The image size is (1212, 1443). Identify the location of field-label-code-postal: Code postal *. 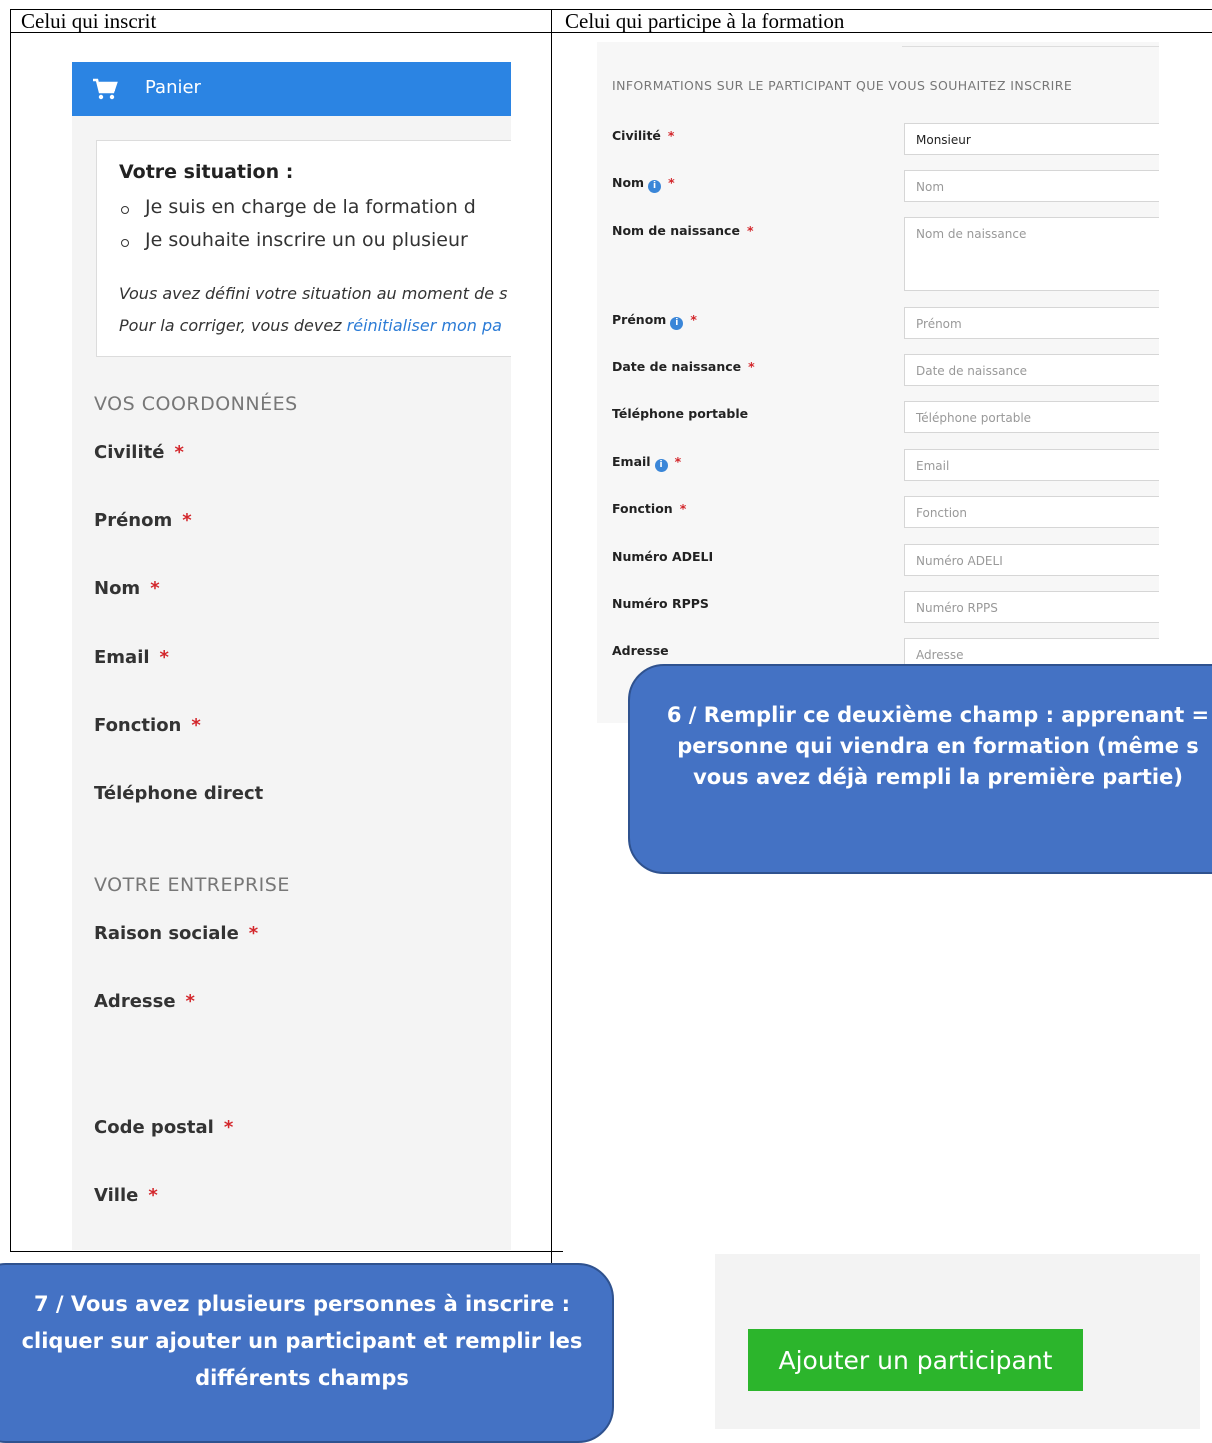
(163, 1127).